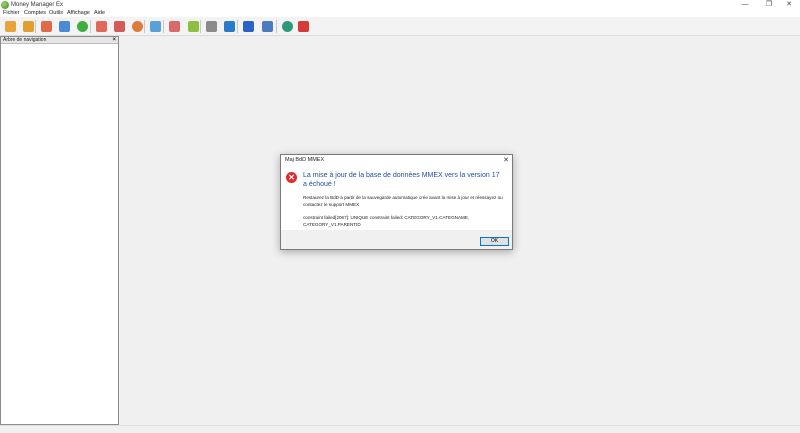 The height and width of the screenshot is (433, 800). I want to click on status-bar, so click(400, 429).